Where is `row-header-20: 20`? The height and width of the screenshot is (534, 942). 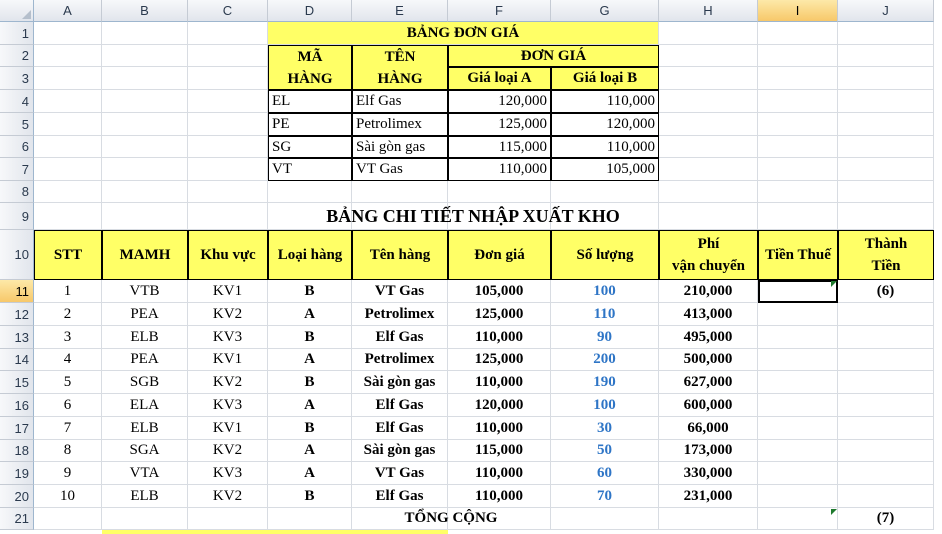
row-header-20: 20 is located at coordinates (17, 496).